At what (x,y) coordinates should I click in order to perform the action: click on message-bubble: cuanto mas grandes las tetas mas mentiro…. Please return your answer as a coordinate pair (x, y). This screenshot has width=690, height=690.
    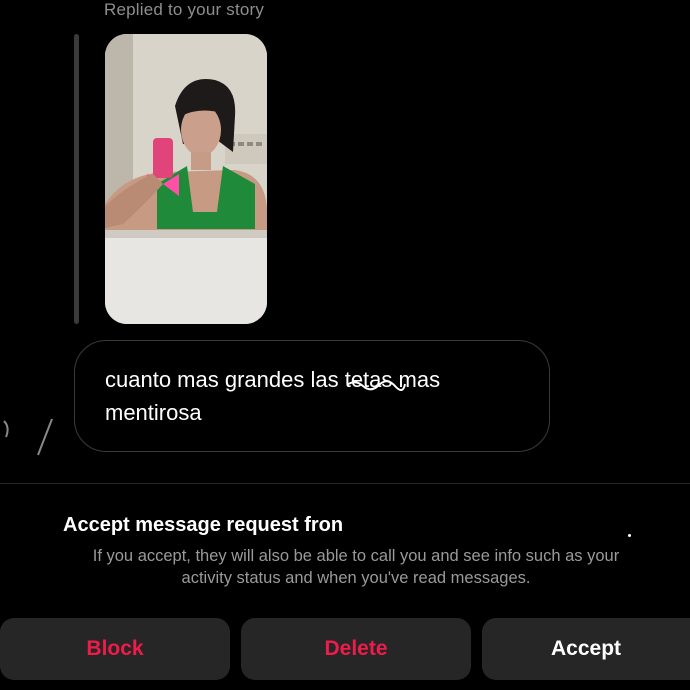
    Looking at the image, I should click on (312, 396).